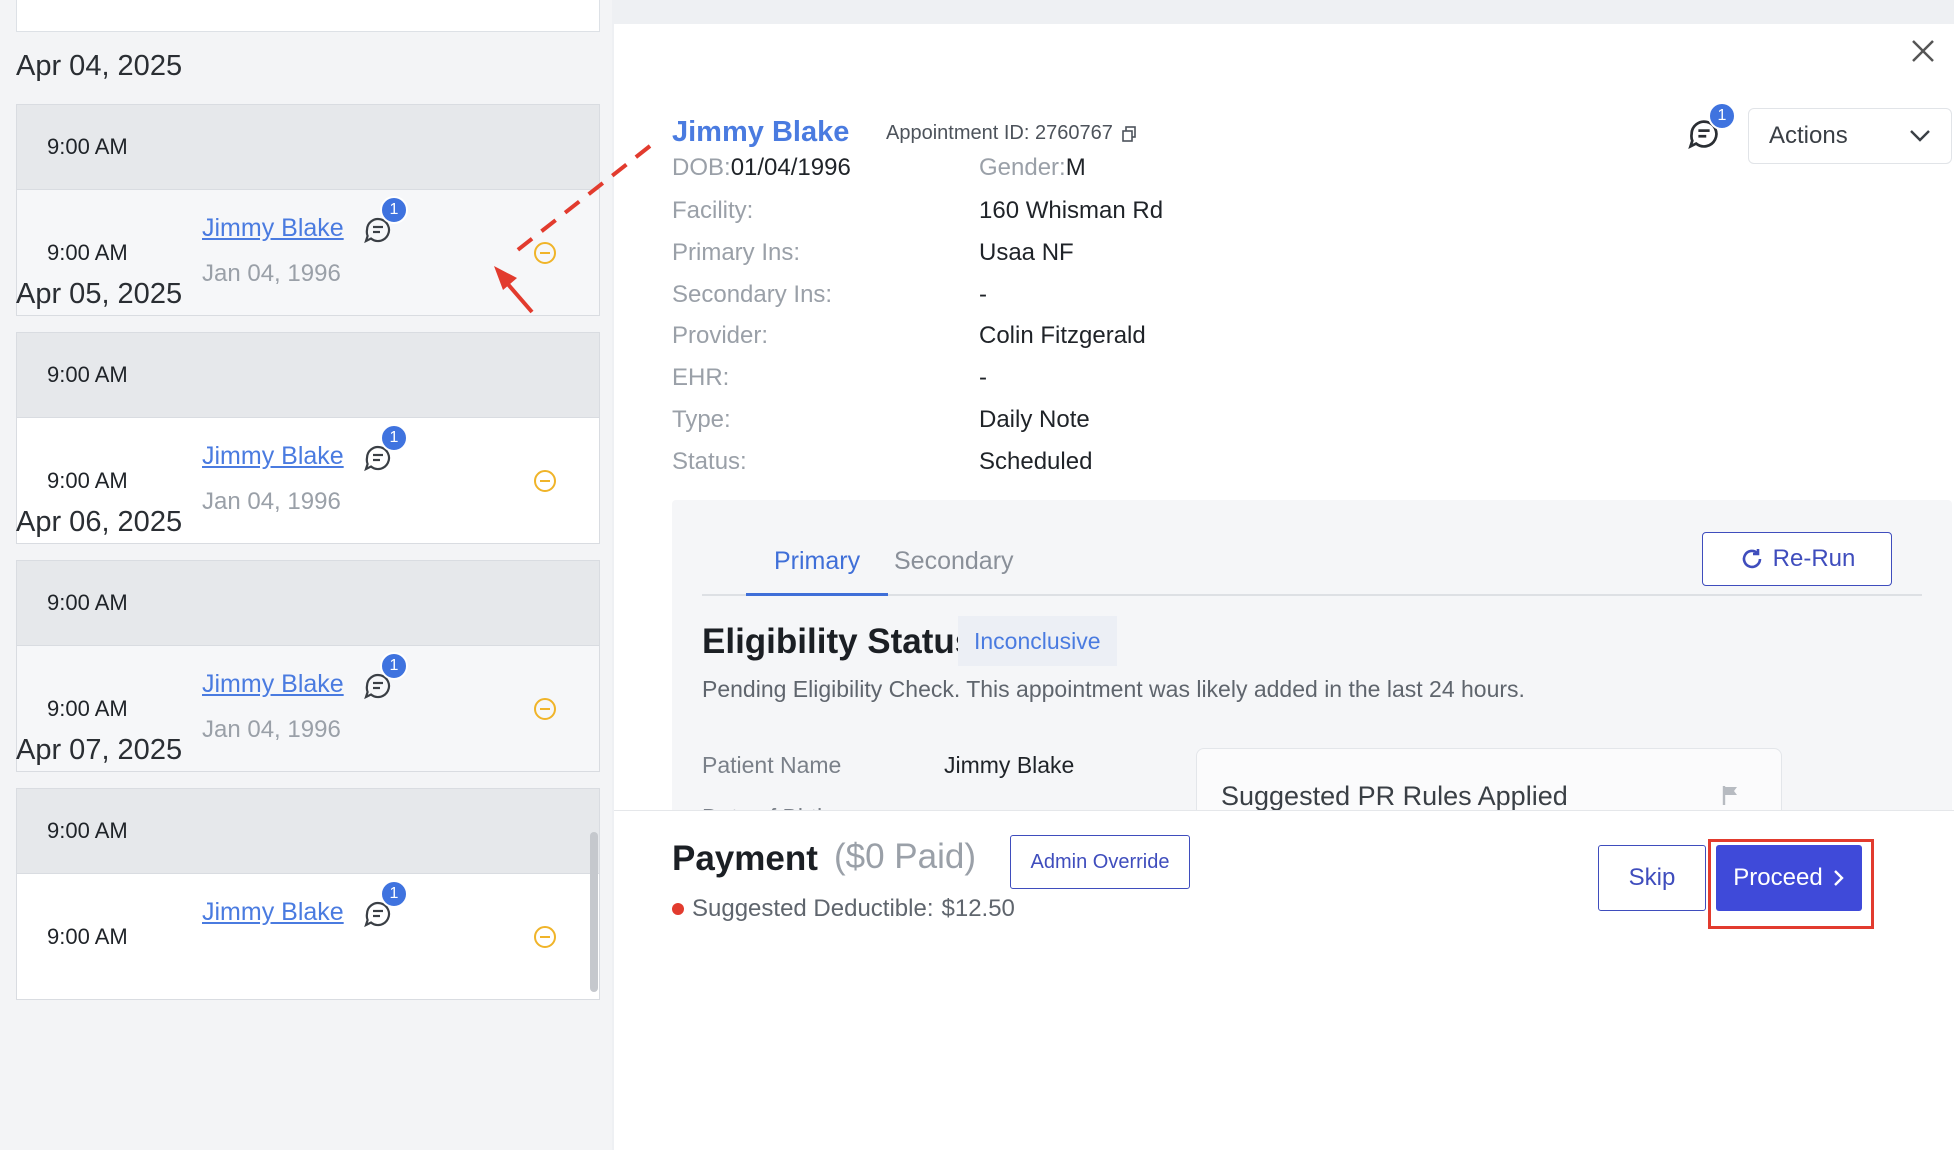  I want to click on proceed-button: Proceed, so click(1789, 878).